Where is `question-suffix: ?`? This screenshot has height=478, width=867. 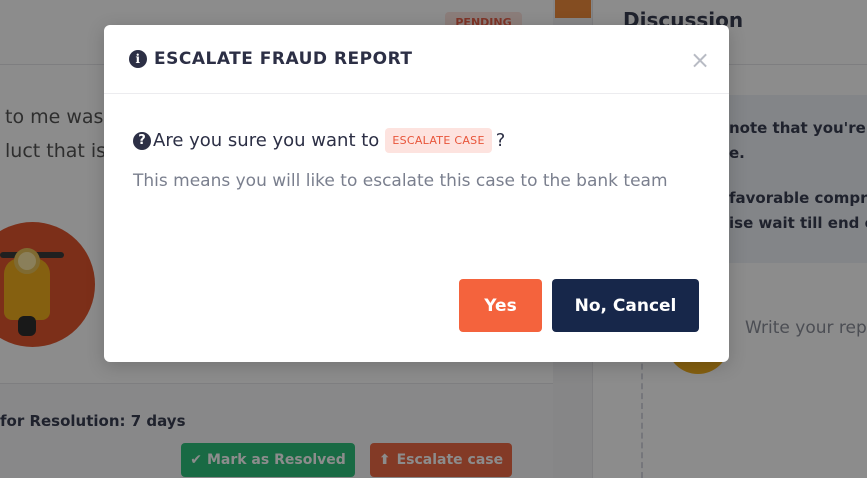 question-suffix: ? is located at coordinates (500, 140).